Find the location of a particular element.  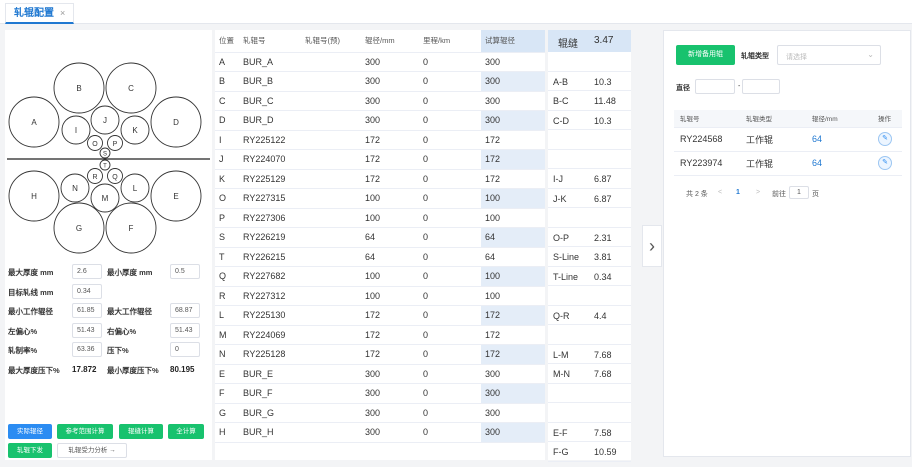

max-thickness-input: 2.6 is located at coordinates (87, 271).